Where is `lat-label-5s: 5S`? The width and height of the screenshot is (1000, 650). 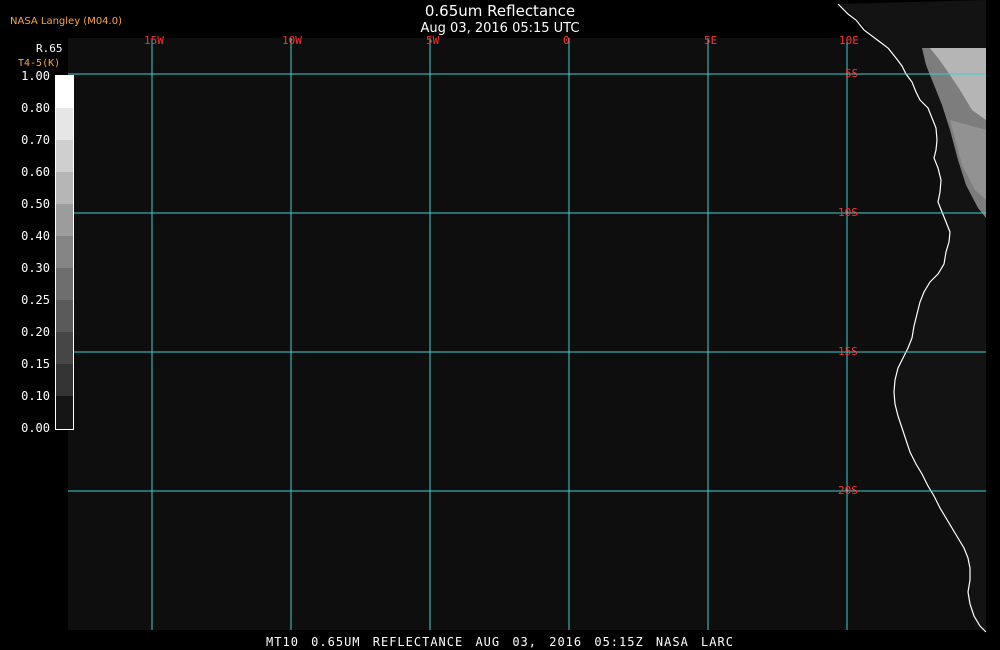
lat-label-5s: 5S is located at coordinates (852, 73).